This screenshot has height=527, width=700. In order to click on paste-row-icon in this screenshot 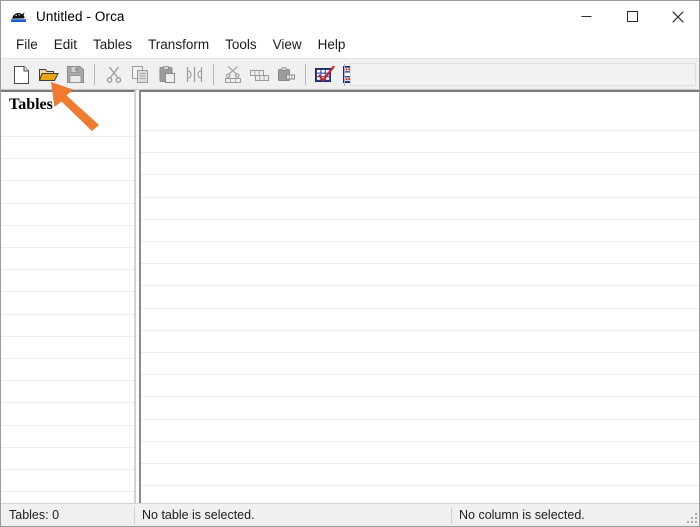, I will do `click(286, 74)`.